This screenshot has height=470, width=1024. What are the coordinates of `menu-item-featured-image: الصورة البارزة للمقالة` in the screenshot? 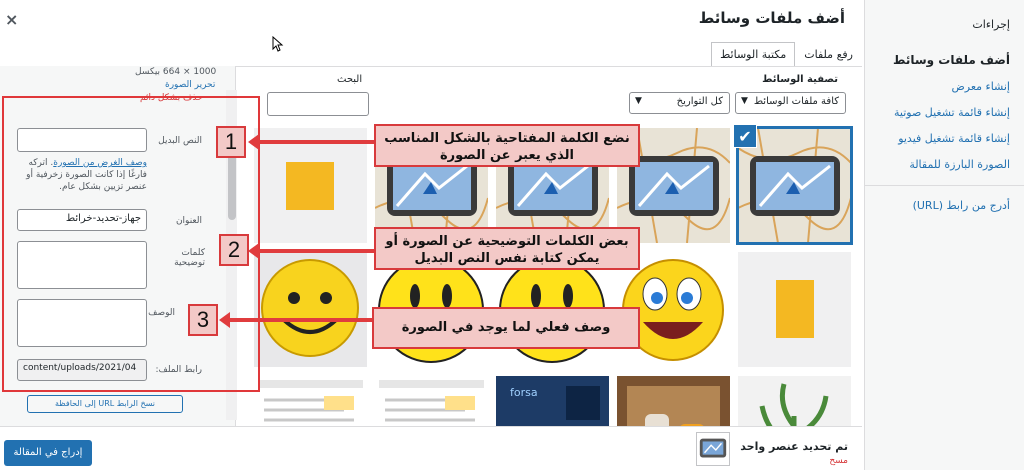 It's located at (944, 164).